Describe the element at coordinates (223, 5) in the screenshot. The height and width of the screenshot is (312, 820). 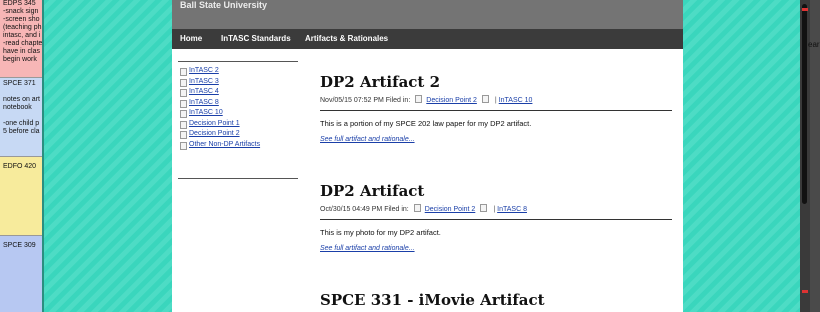
I see `site-title: Ball State University` at that location.